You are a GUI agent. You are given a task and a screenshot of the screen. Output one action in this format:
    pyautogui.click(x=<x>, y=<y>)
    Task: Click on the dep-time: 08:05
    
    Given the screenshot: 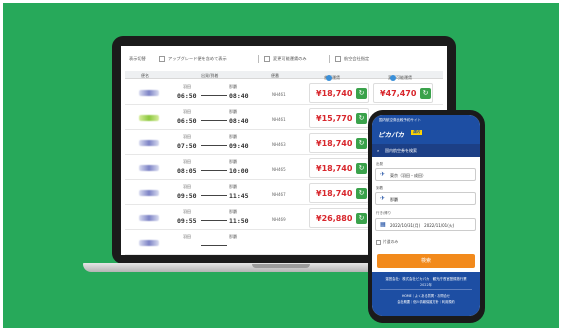 What is the action you would take?
    pyautogui.click(x=187, y=171)
    